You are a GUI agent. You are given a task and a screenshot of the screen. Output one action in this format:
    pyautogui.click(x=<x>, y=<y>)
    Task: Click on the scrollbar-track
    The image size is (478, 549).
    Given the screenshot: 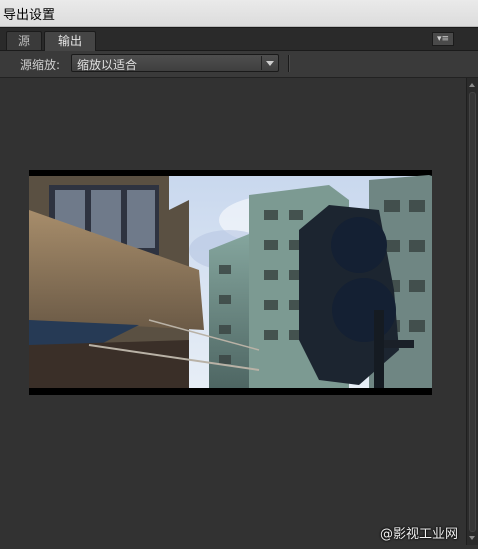 What is the action you would take?
    pyautogui.click(x=472, y=312)
    